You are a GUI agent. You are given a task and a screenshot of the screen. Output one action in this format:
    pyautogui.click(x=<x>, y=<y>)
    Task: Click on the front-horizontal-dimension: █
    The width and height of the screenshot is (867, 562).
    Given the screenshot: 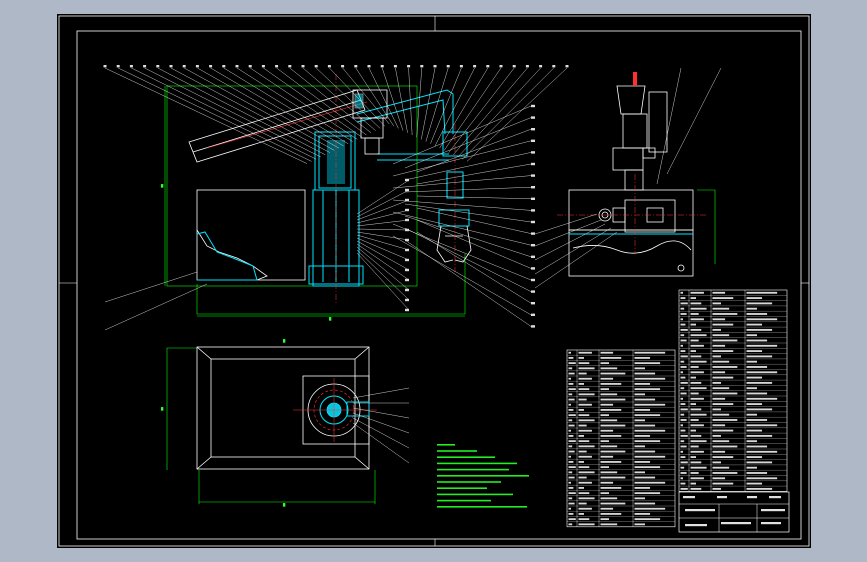 What is the action you would take?
    pyautogui.click(x=330, y=319)
    